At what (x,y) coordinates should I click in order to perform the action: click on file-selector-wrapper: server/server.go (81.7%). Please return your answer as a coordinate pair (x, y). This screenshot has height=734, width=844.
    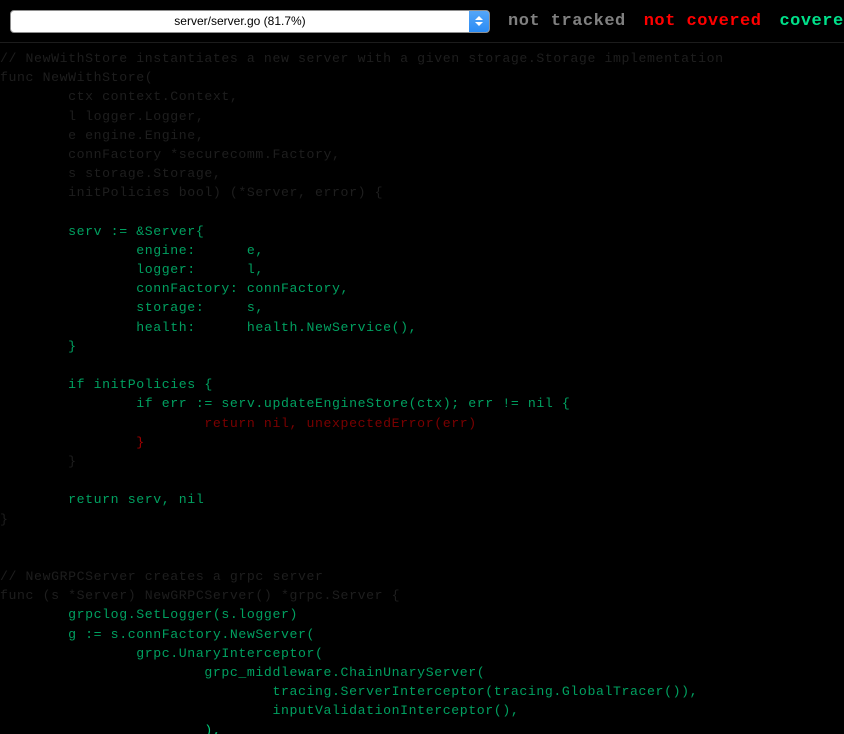
    Looking at the image, I should click on (250, 21).